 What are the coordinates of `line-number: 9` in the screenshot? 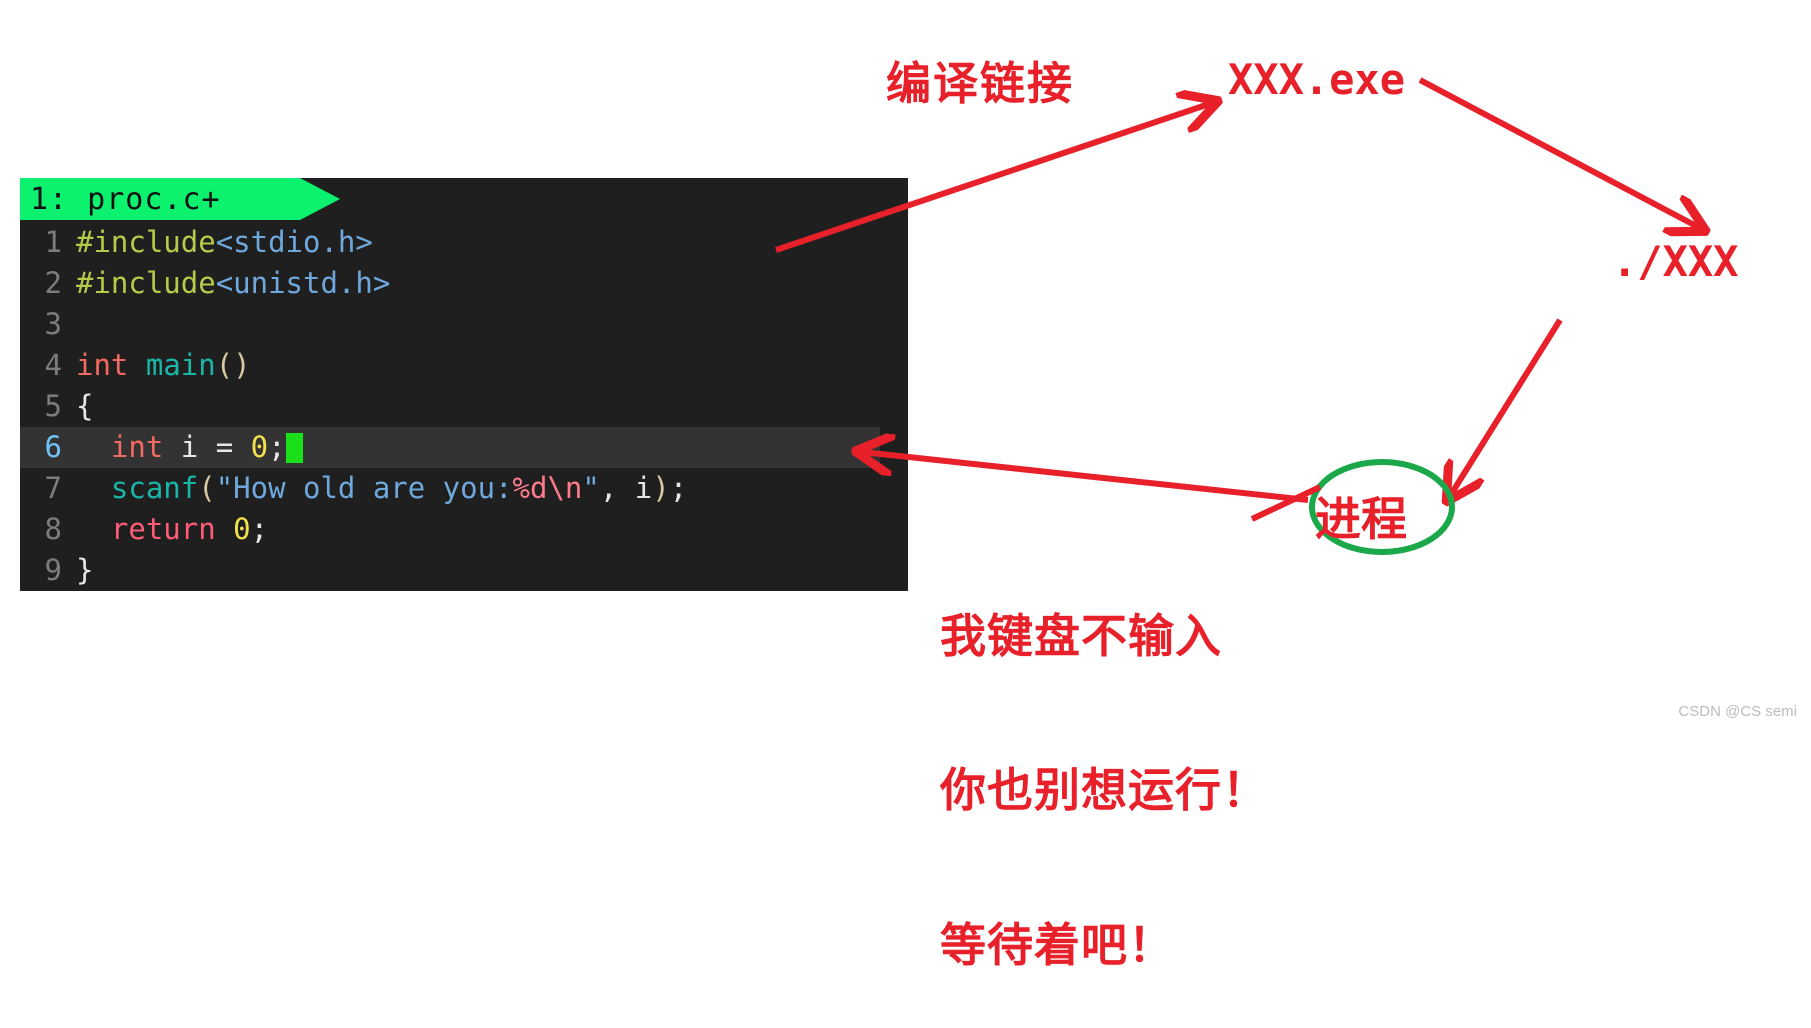 It's located at (53, 570).